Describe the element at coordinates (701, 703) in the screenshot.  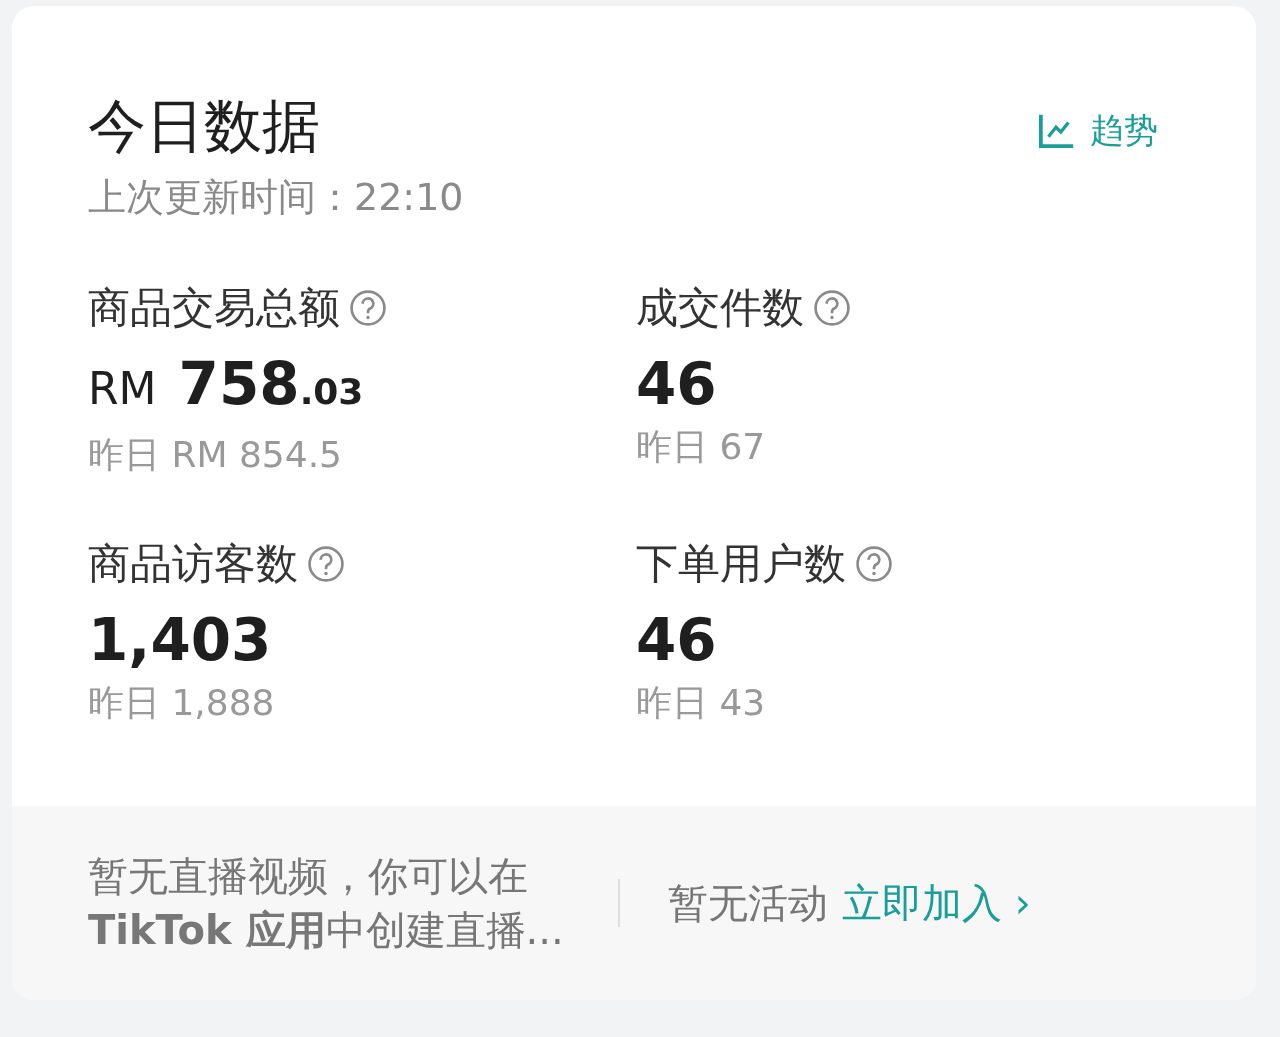
I see `yesterday-value: 昨日 43` at that location.